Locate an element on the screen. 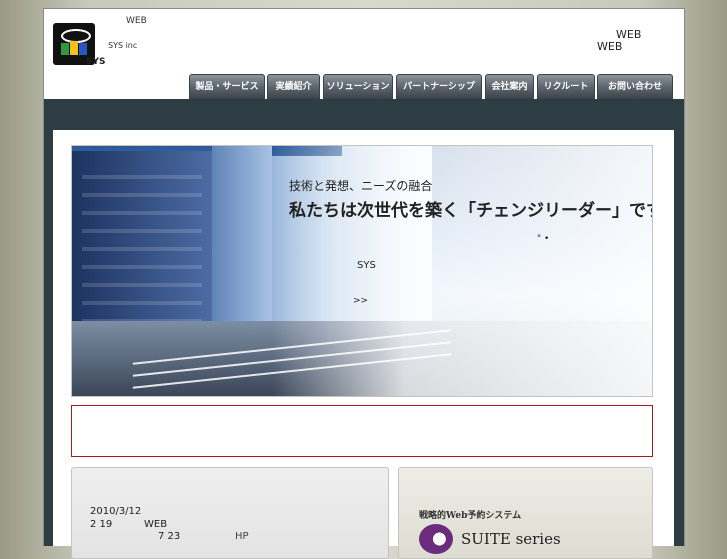 Image resolution: width=727 pixels, height=559 pixels. header-right-text-2: WEB is located at coordinates (610, 46).